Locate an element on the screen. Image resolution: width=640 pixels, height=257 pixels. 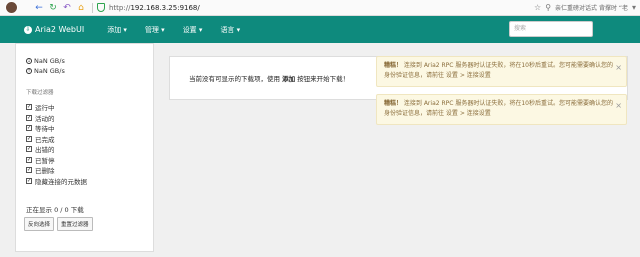
share-icon: ☆ is located at coordinates (537, 7).